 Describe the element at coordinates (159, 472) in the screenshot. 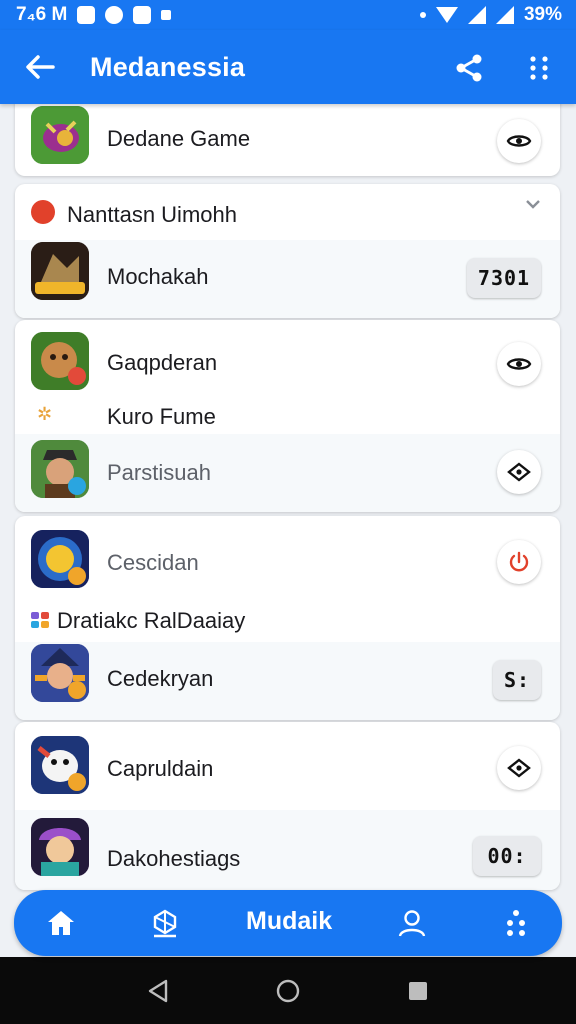

I see `app-name: Parstisuah` at that location.